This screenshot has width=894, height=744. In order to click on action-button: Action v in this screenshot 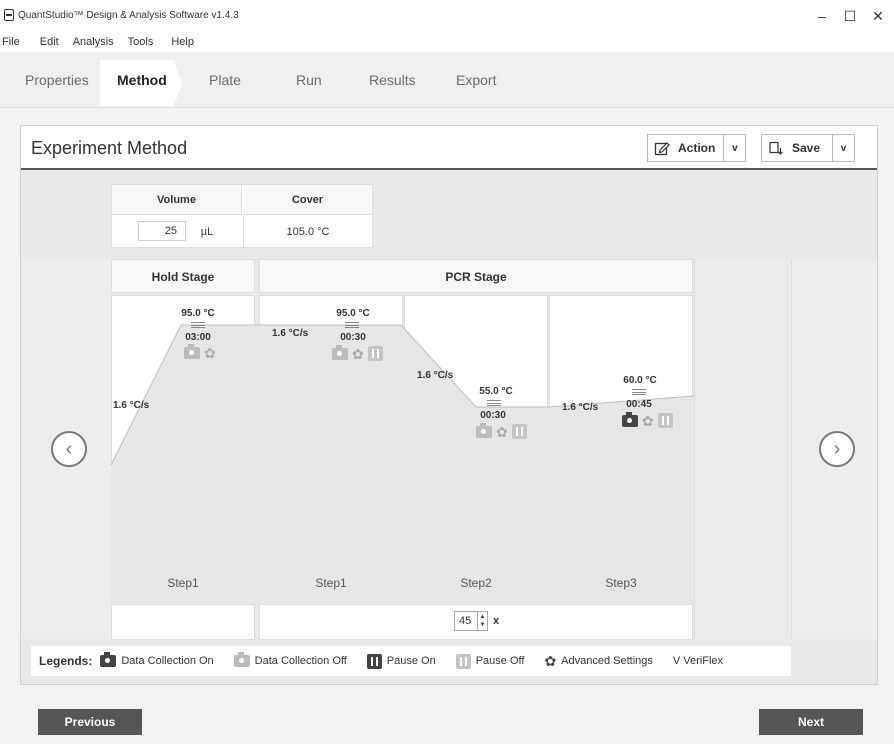, I will do `click(697, 148)`.